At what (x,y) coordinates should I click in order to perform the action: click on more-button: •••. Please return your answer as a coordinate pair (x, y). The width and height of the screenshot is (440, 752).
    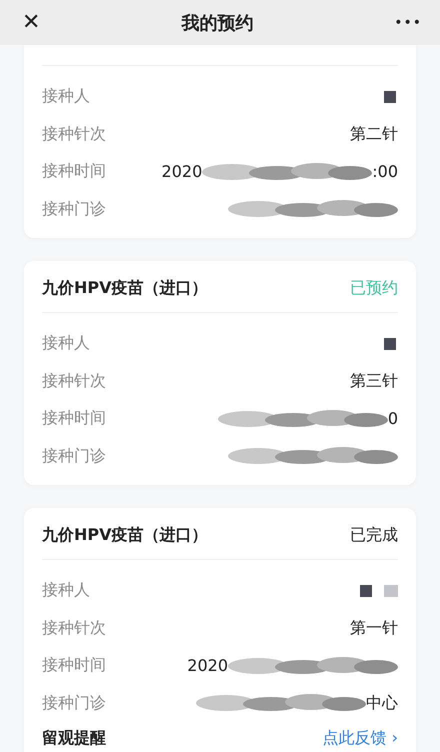
    Looking at the image, I should click on (408, 22).